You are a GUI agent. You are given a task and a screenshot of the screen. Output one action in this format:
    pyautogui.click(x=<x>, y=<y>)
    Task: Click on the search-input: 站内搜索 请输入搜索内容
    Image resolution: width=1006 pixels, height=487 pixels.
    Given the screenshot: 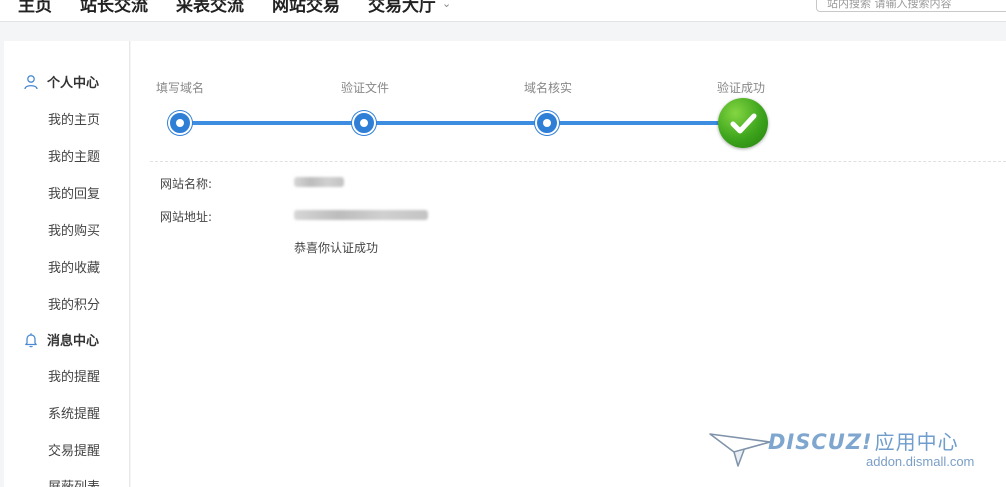 What is the action you would take?
    pyautogui.click(x=911, y=6)
    